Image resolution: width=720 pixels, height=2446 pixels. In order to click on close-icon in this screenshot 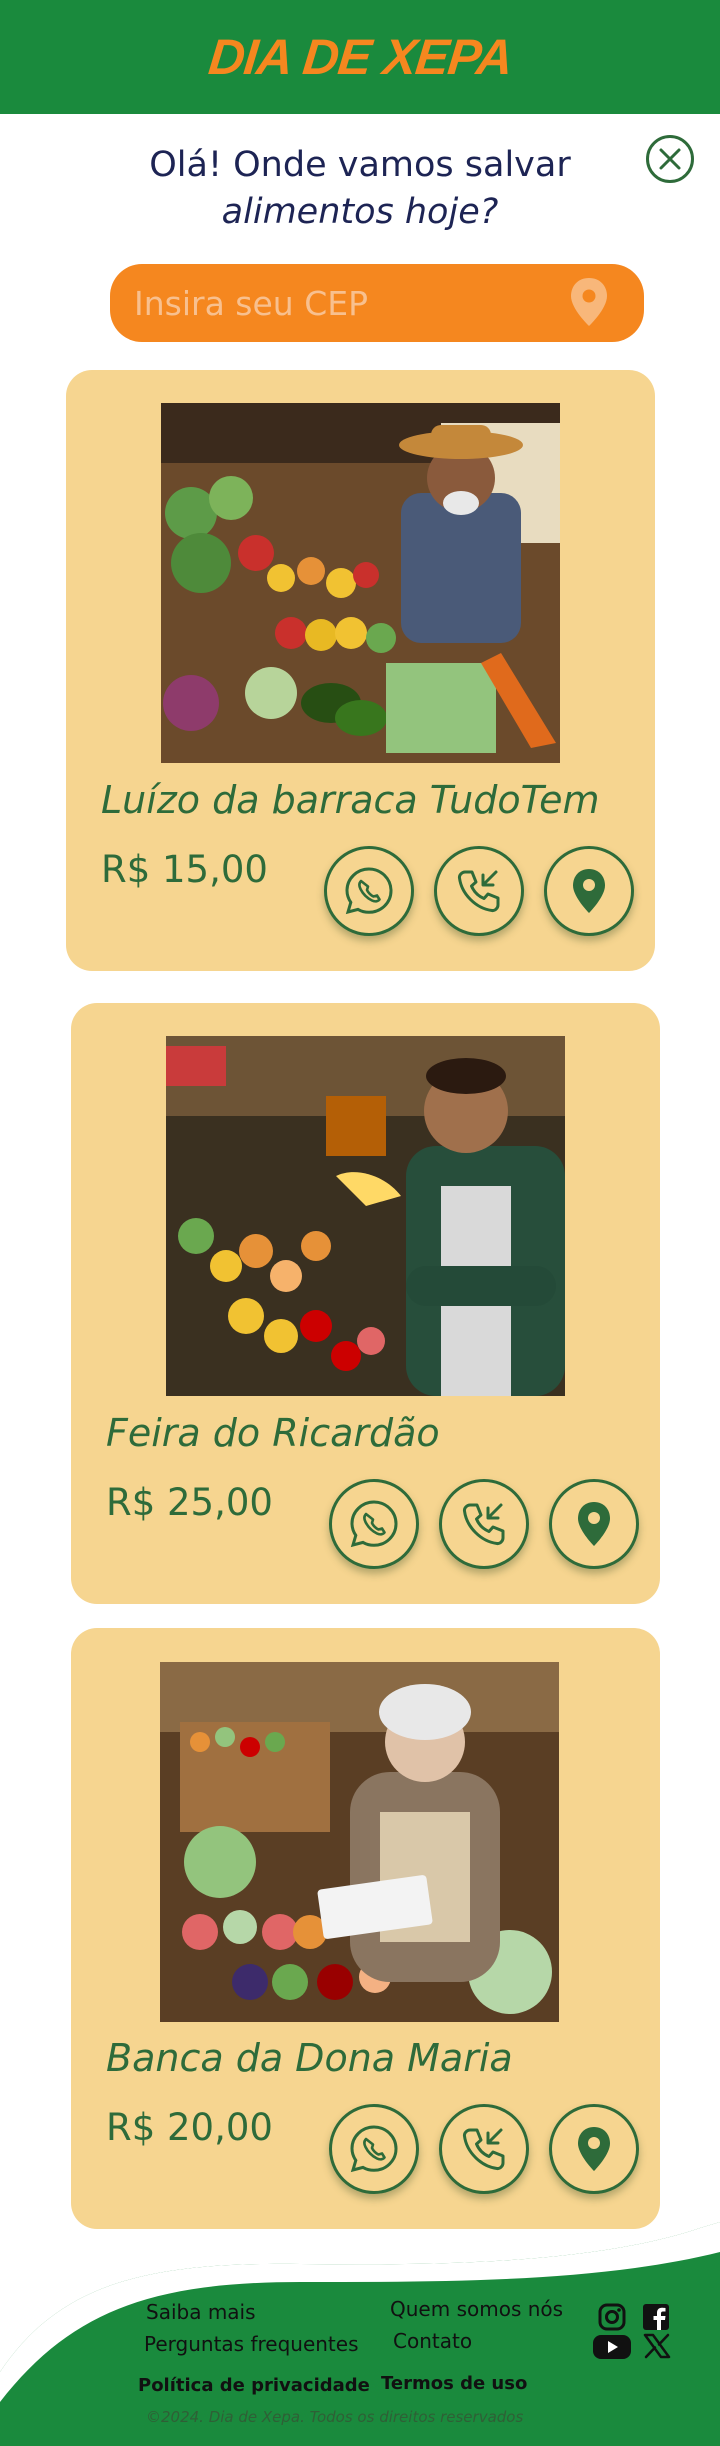, I will do `click(670, 159)`.